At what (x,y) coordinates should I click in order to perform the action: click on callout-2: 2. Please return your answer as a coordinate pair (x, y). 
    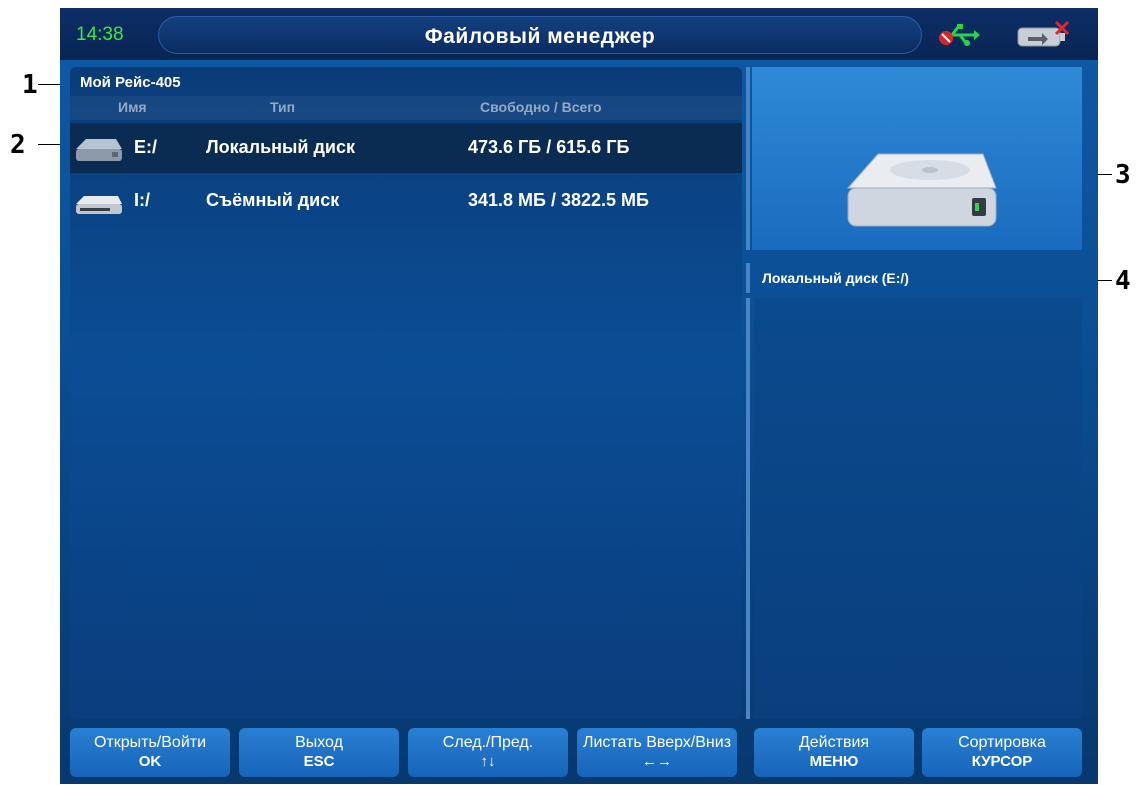
    Looking at the image, I should click on (18, 145).